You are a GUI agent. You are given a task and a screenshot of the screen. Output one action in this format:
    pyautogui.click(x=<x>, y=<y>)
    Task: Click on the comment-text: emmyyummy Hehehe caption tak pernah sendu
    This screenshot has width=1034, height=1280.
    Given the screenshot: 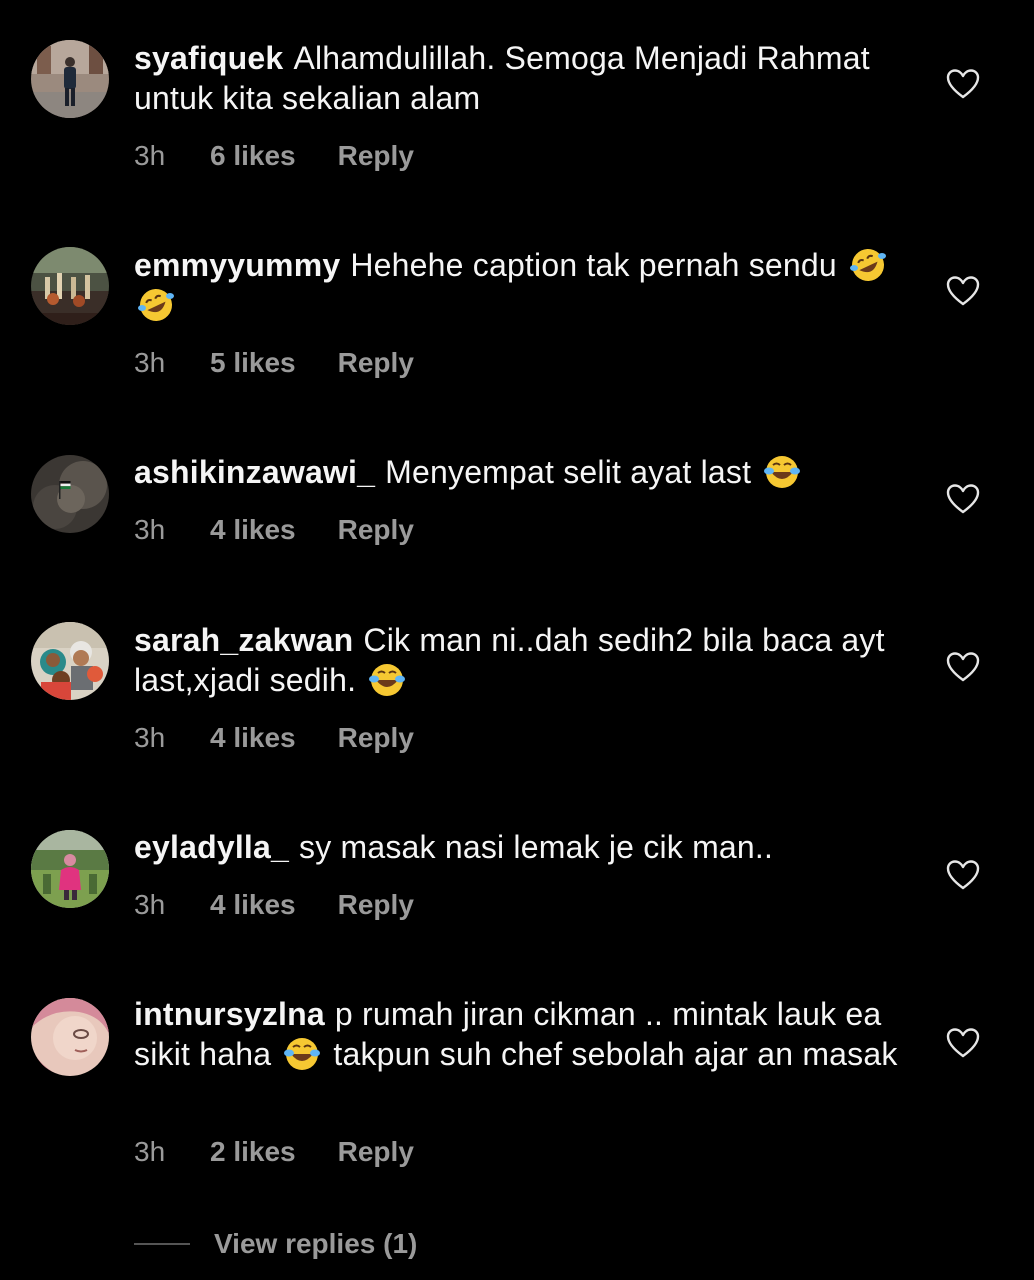 What is the action you would take?
    pyautogui.click(x=519, y=285)
    